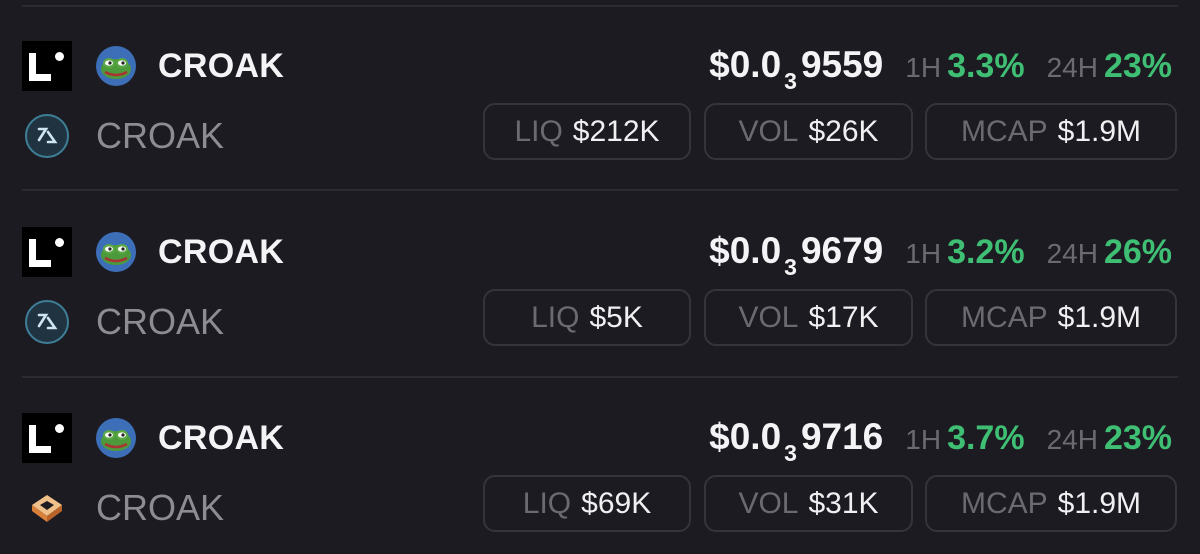  What do you see at coordinates (47, 508) in the screenshot?
I see `orange-cube-dex-icon` at bounding box center [47, 508].